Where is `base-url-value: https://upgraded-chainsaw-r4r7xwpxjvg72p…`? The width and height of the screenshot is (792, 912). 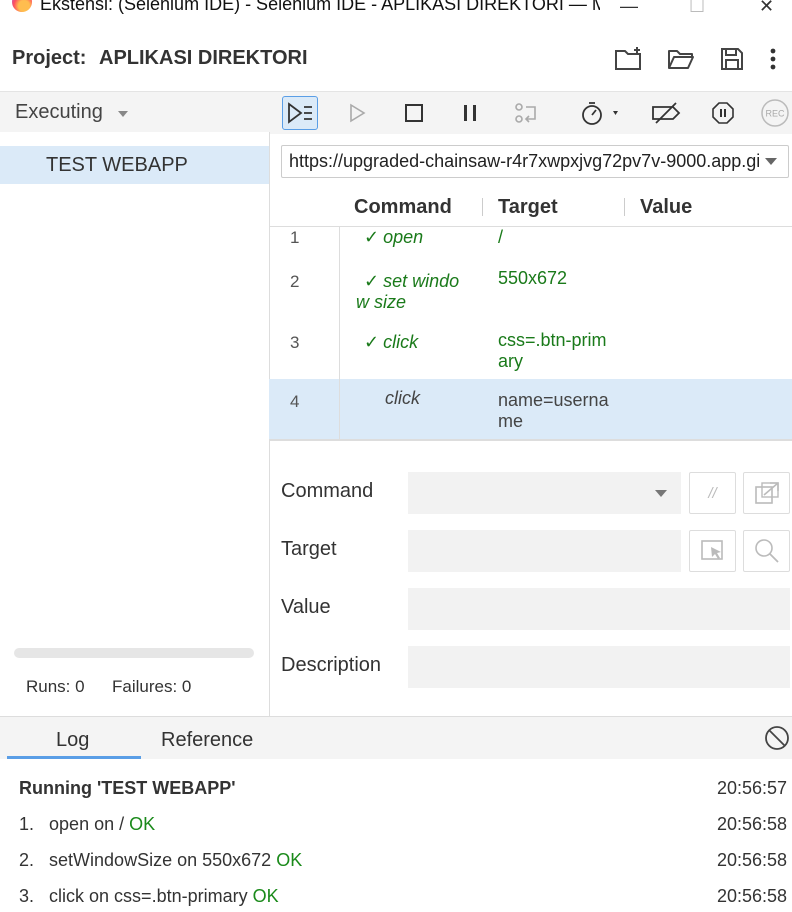
base-url-value: https://upgraded-chainsaw-r4r7xwpxjvg72p… is located at coordinates (524, 161).